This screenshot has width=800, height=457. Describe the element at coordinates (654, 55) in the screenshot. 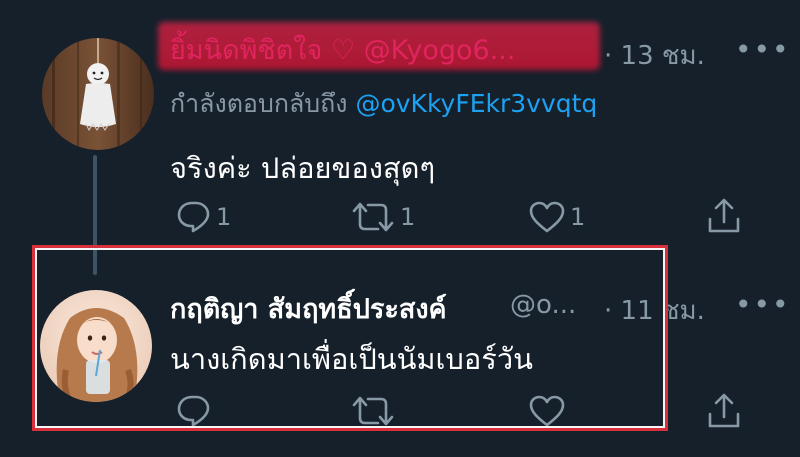

I see `timestamp: · 13 ชม.` at that location.